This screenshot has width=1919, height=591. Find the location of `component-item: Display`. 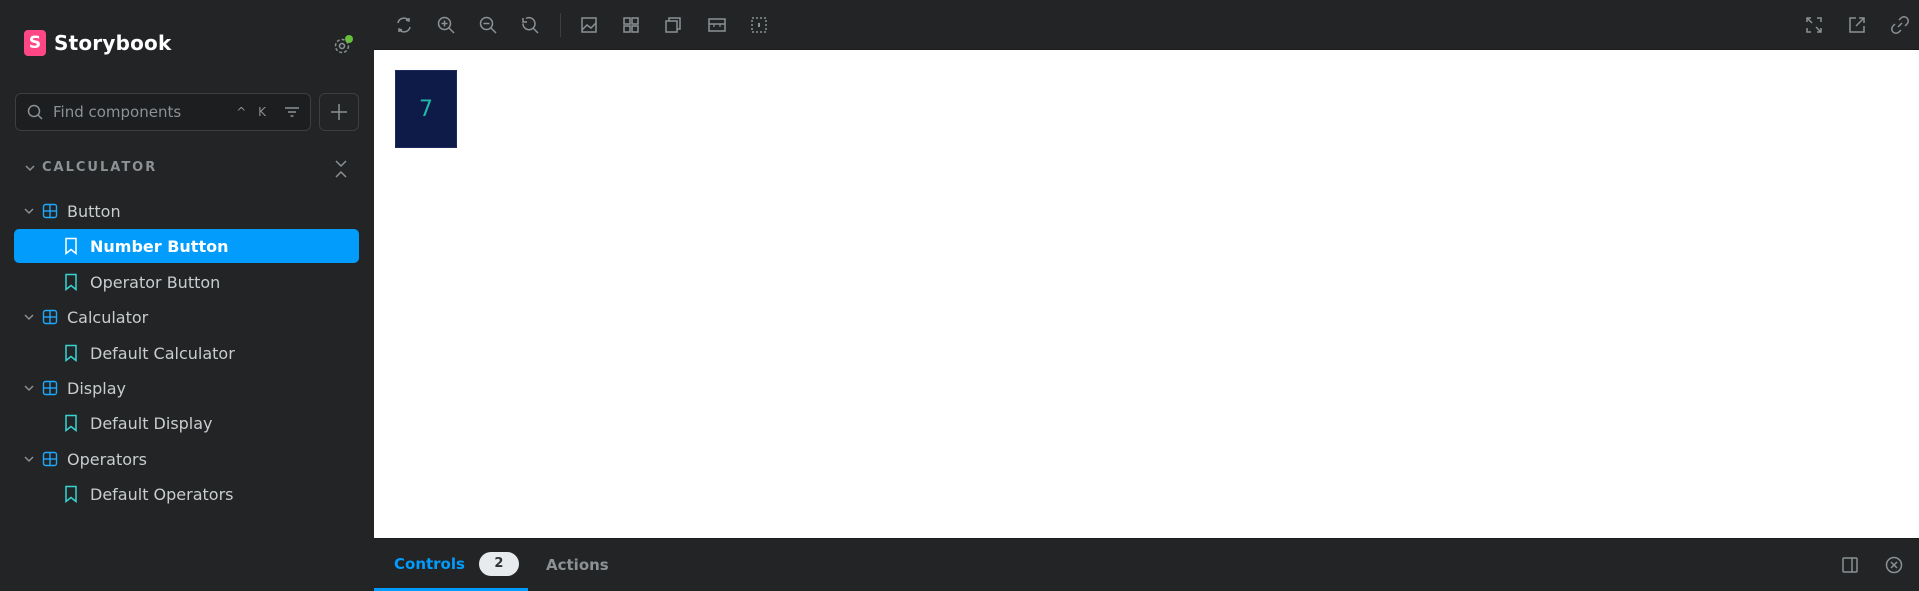

component-item: Display is located at coordinates (186, 388).